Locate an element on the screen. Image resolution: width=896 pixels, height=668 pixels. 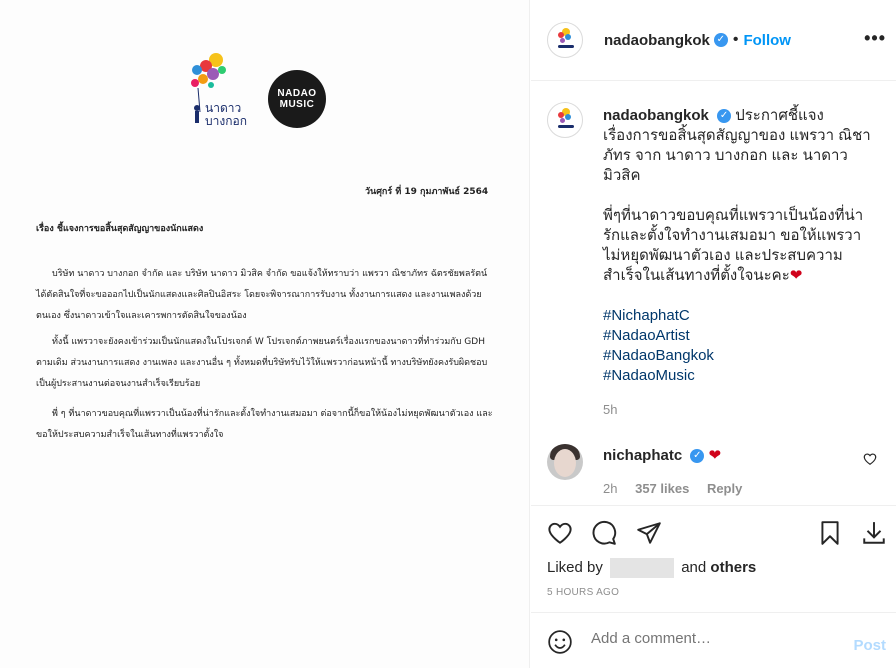
comment-text: nichaphatc ✓ ❤ is located at coordinates (662, 455).